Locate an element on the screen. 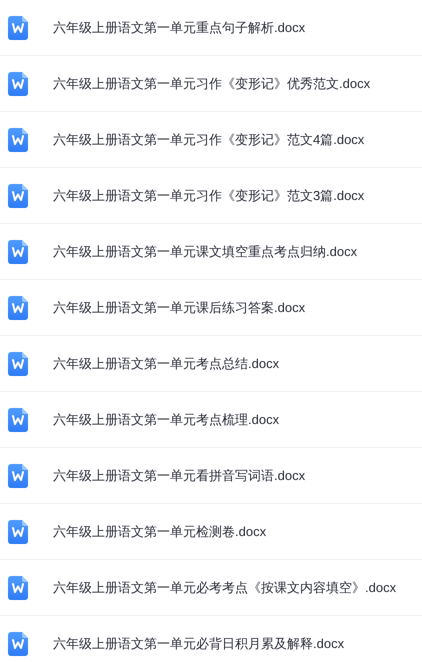  file-row: 六年级上册语文第一单元习作《变形记》范文4篇.docx is located at coordinates (211, 140).